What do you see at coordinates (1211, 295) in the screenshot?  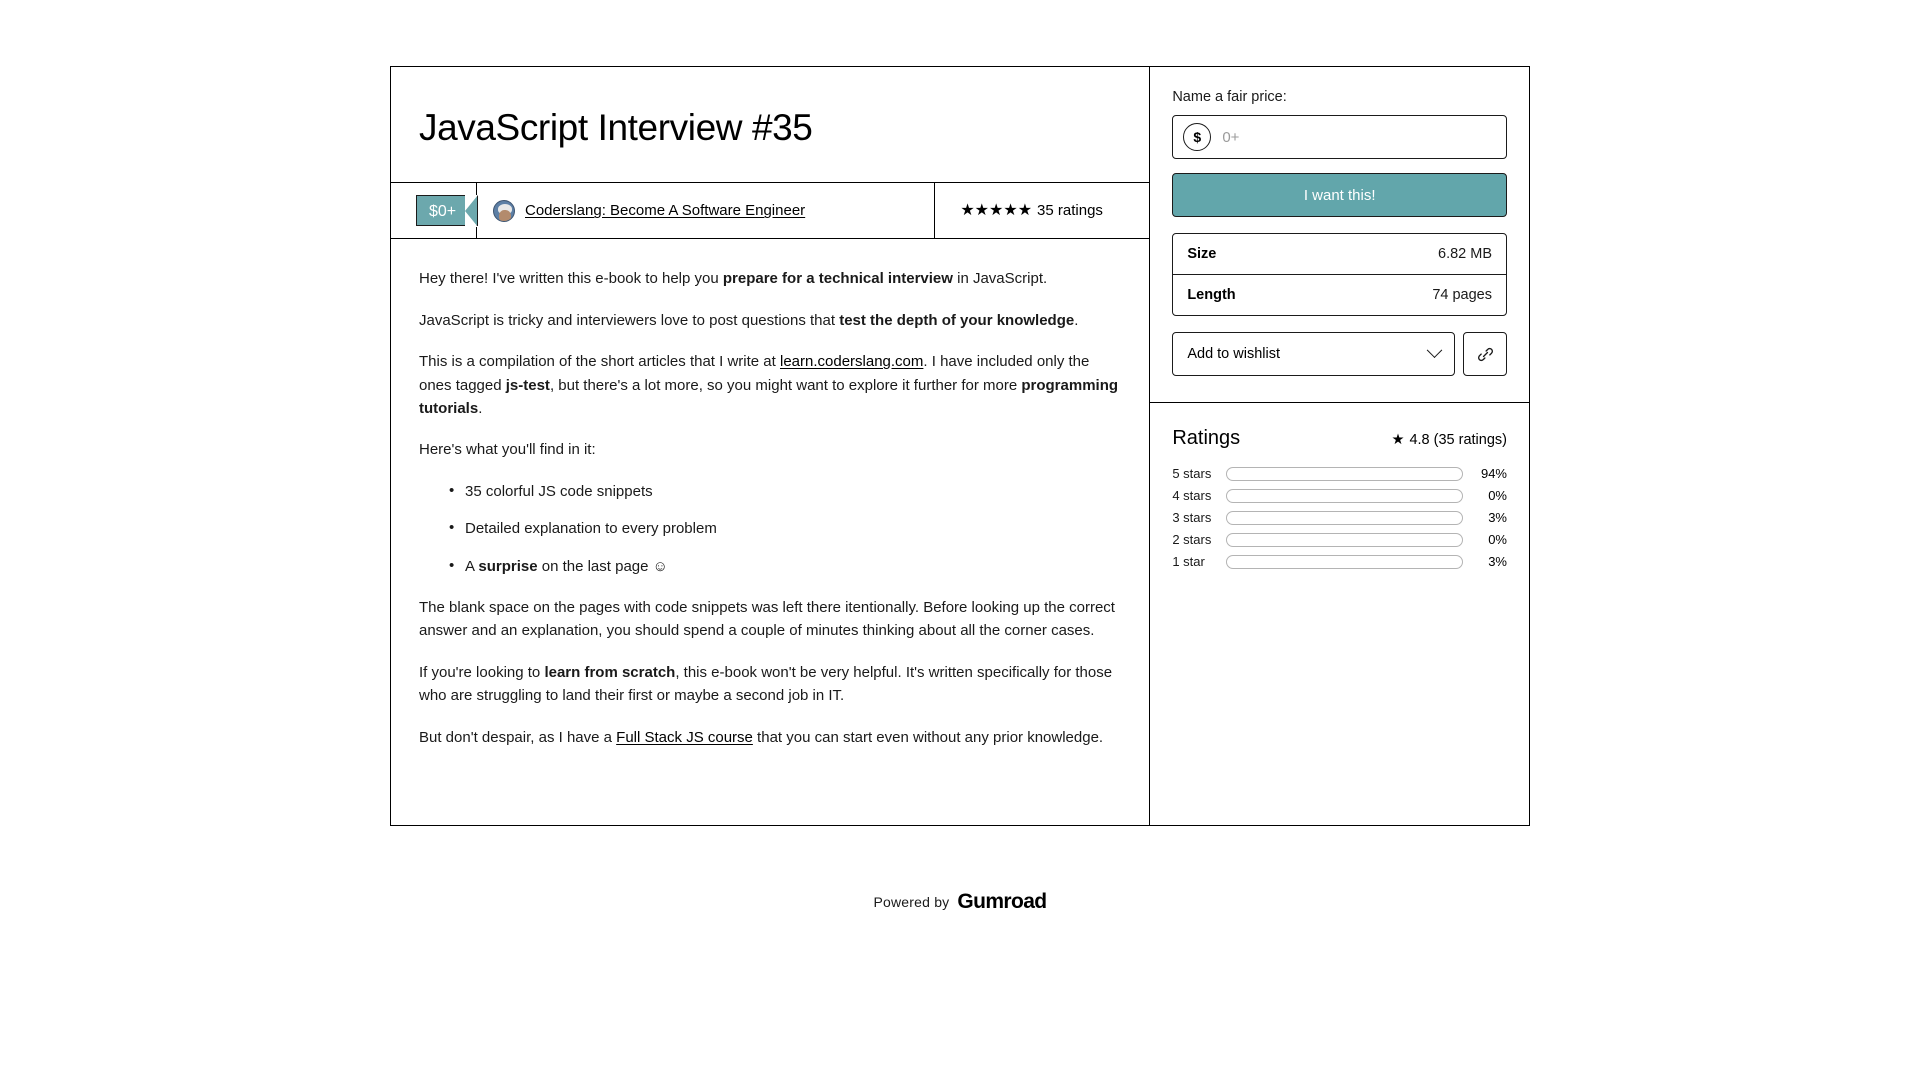 I see `attribute-key: Length` at bounding box center [1211, 295].